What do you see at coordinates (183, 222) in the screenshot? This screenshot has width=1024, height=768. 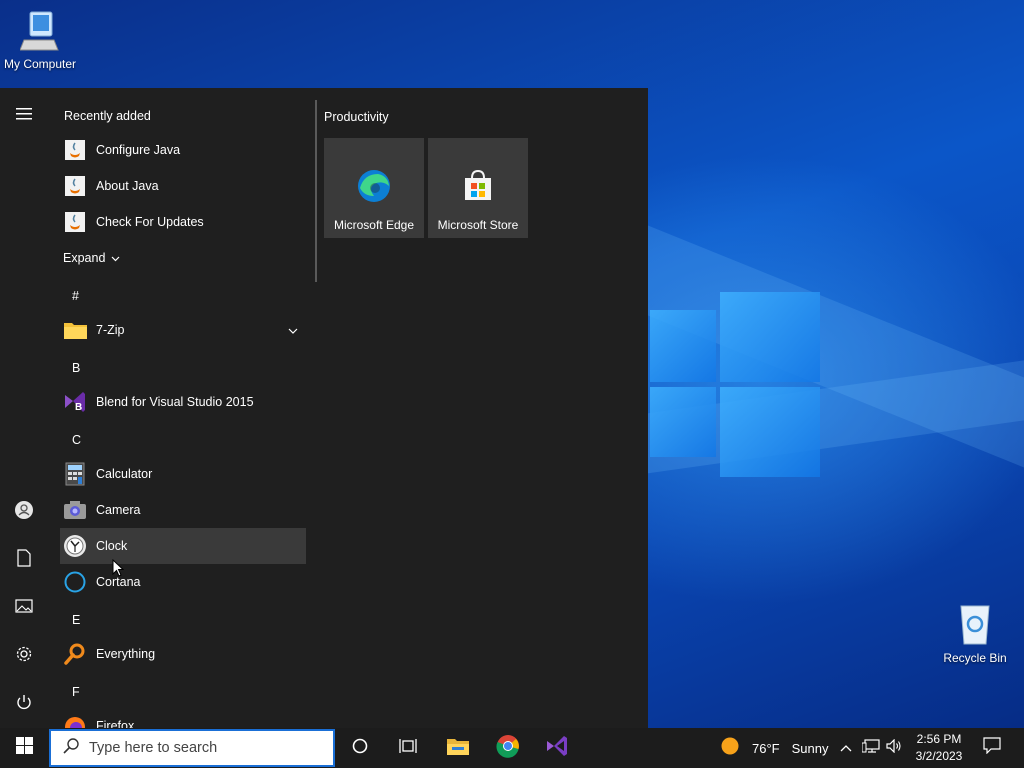 I see `app-check-for-updates: Check For Updates` at bounding box center [183, 222].